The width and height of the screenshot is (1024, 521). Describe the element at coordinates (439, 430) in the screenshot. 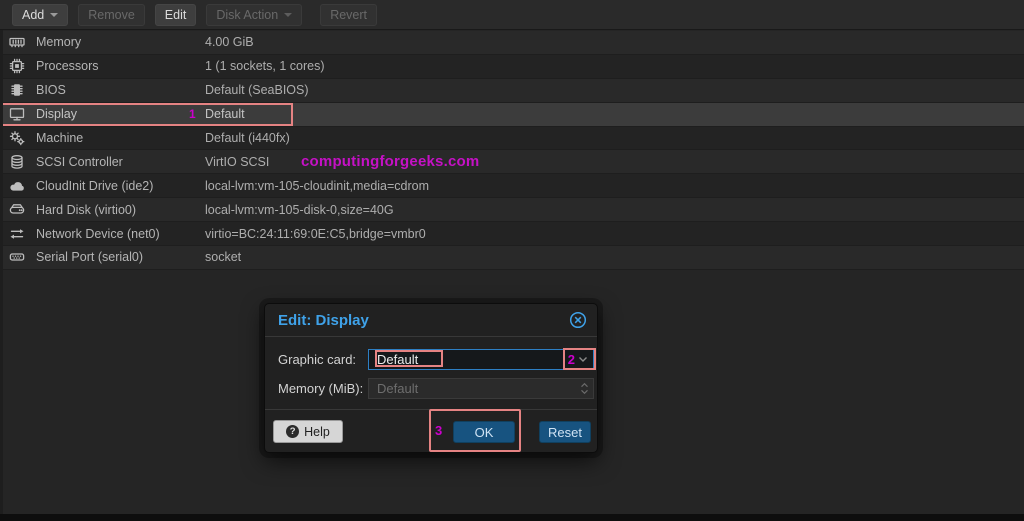

I see `annotation-step-3: 3` at that location.